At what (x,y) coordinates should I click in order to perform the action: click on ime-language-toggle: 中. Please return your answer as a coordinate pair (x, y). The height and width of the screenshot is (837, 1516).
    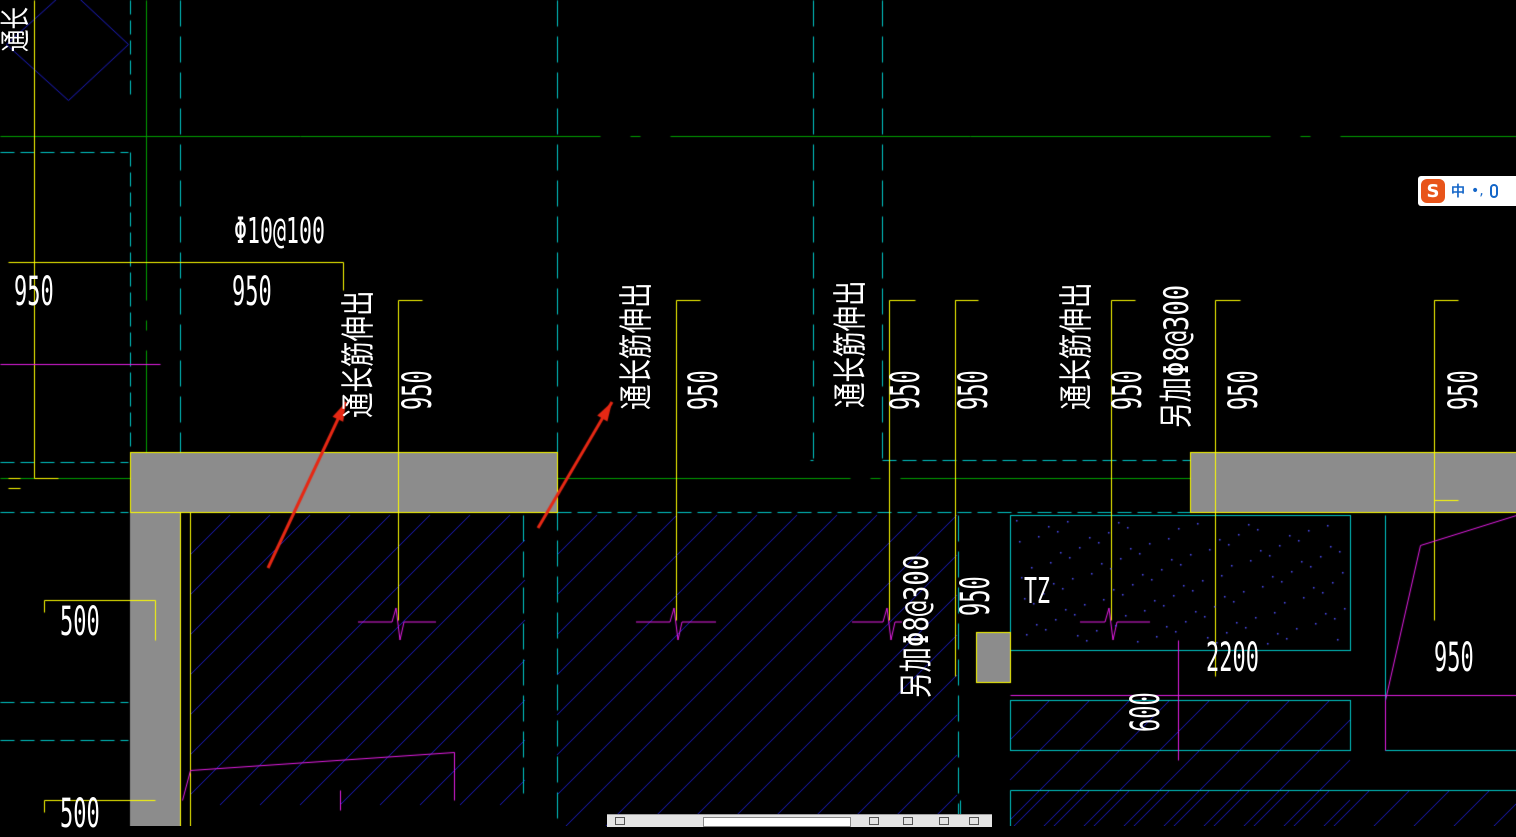
    Looking at the image, I should click on (1458, 191).